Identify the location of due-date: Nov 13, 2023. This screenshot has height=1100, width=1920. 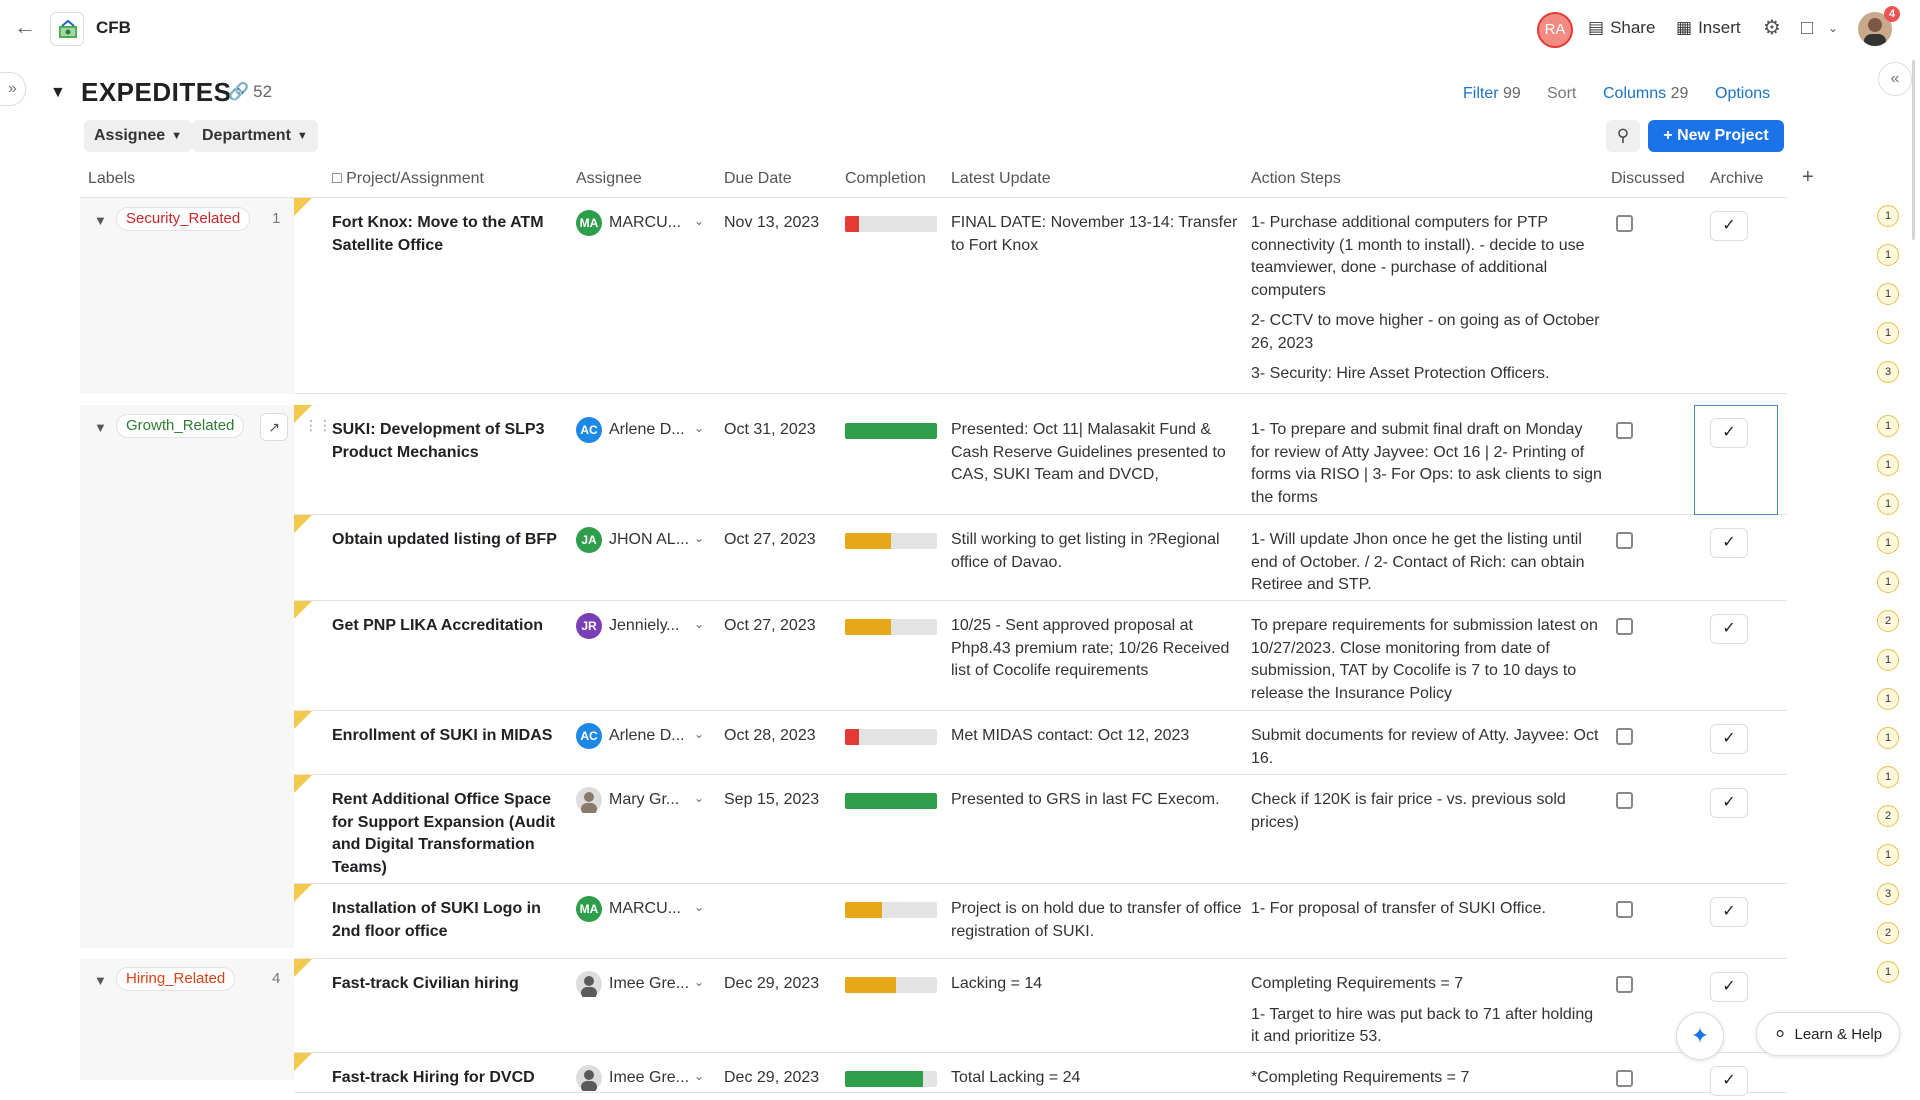
(779, 223).